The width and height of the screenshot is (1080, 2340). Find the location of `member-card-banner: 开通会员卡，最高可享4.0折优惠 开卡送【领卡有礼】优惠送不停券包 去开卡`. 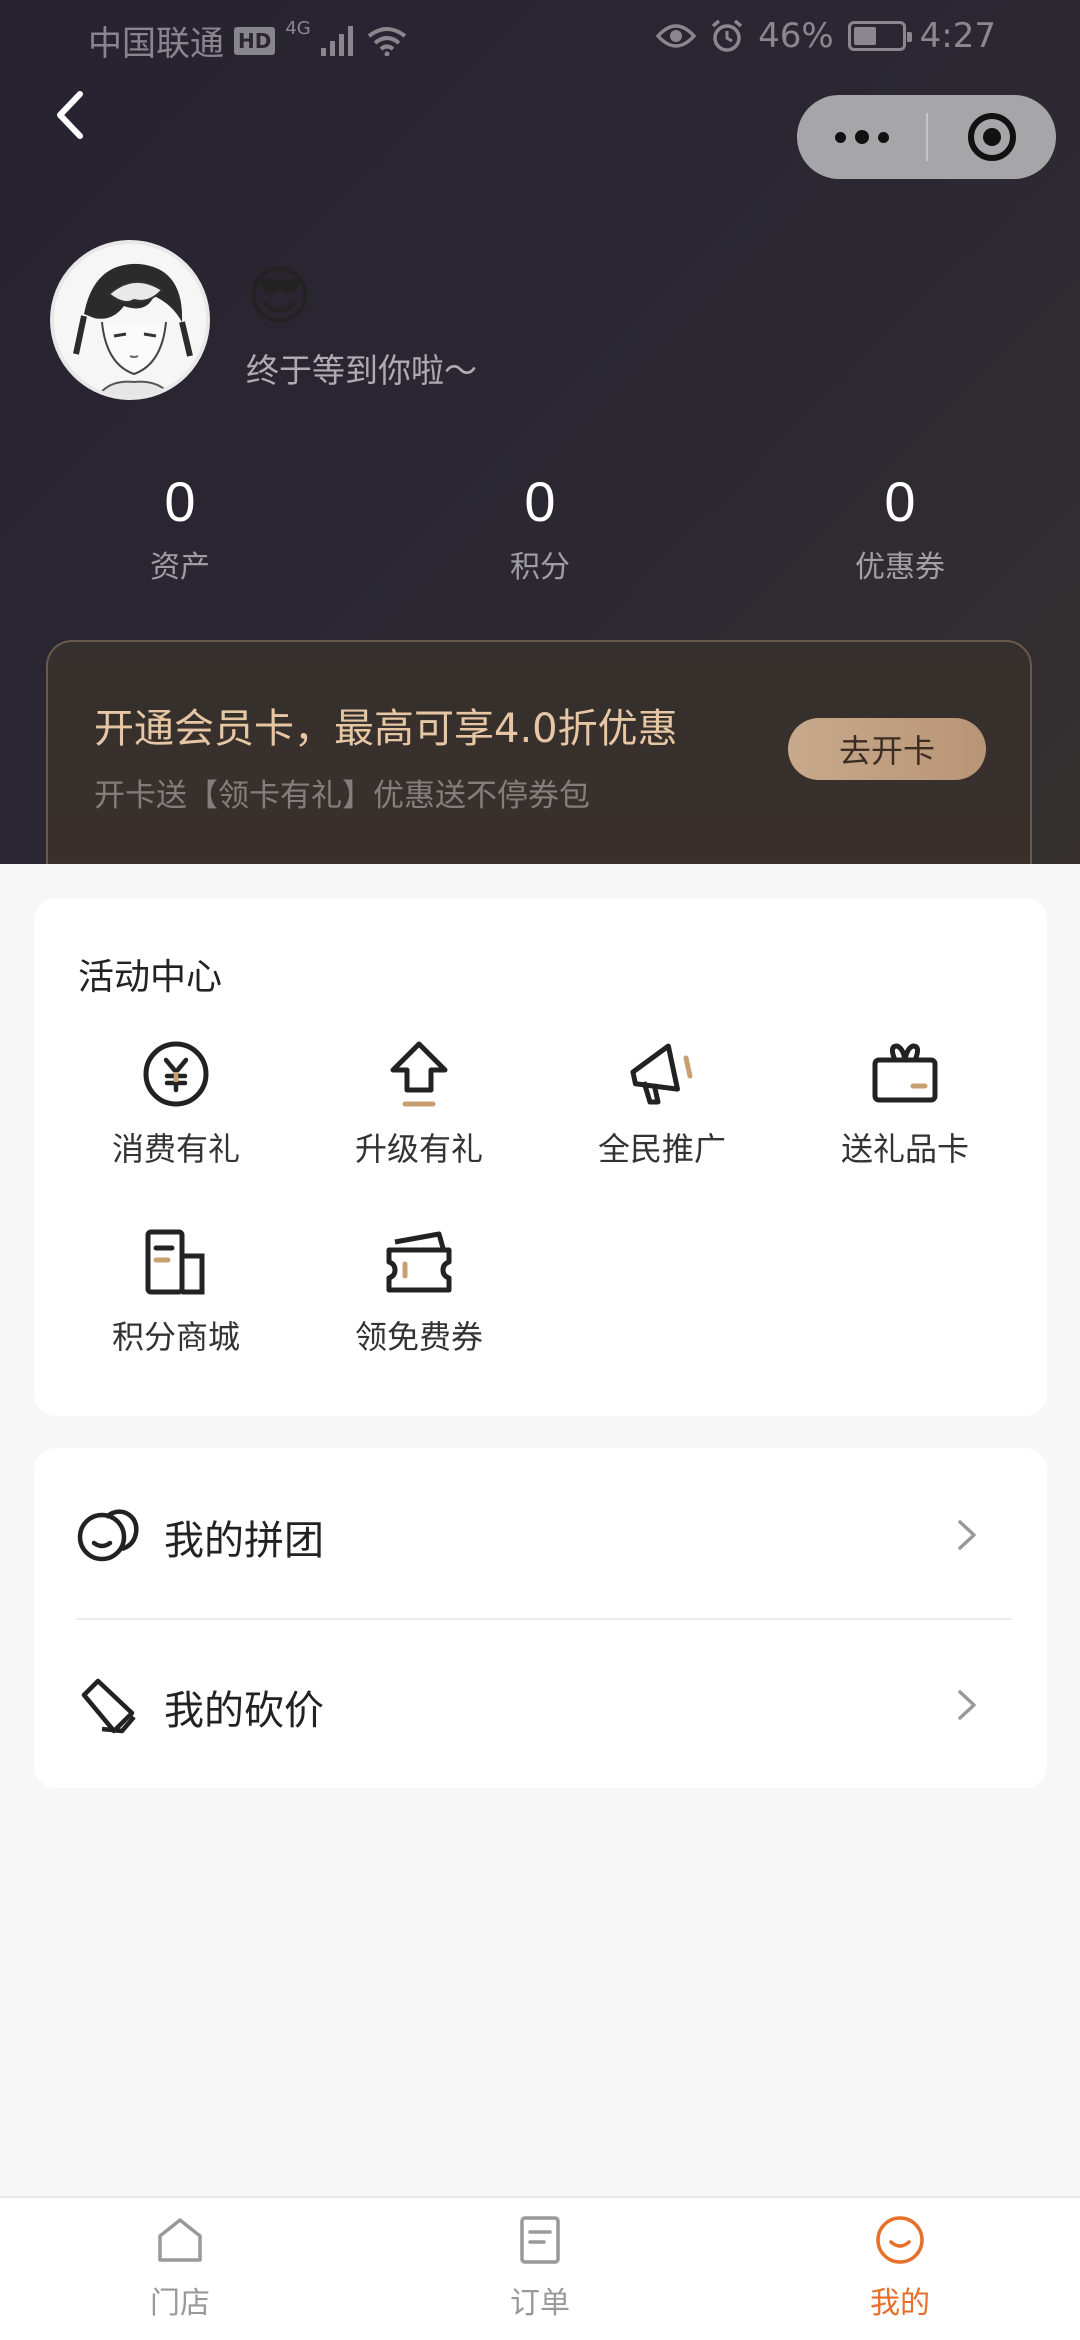

member-card-banner: 开通会员卡，最高可享4.0折优惠 开卡送【领卡有礼】优惠送不停券包 去开卡 is located at coordinates (539, 752).